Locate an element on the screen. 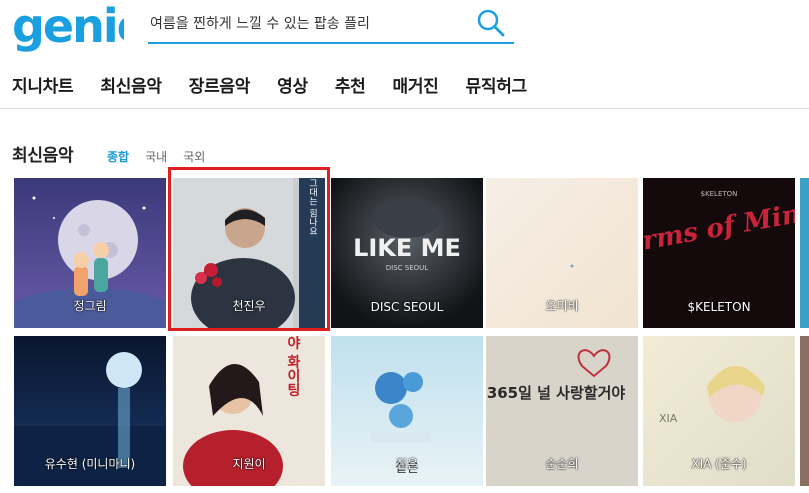  nav-item-genre: 장르음악 is located at coordinates (220, 85).